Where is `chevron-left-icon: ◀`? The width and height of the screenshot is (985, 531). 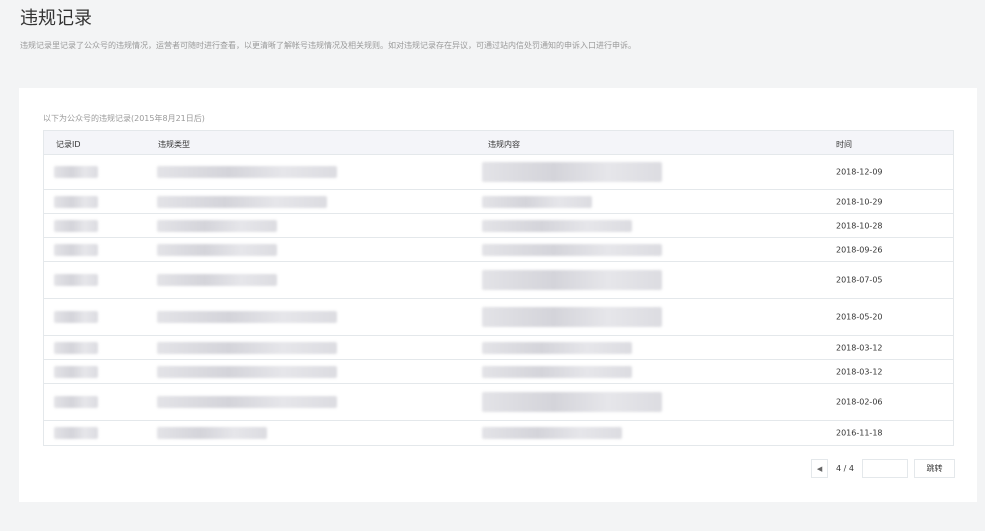 chevron-left-icon: ◀ is located at coordinates (819, 468).